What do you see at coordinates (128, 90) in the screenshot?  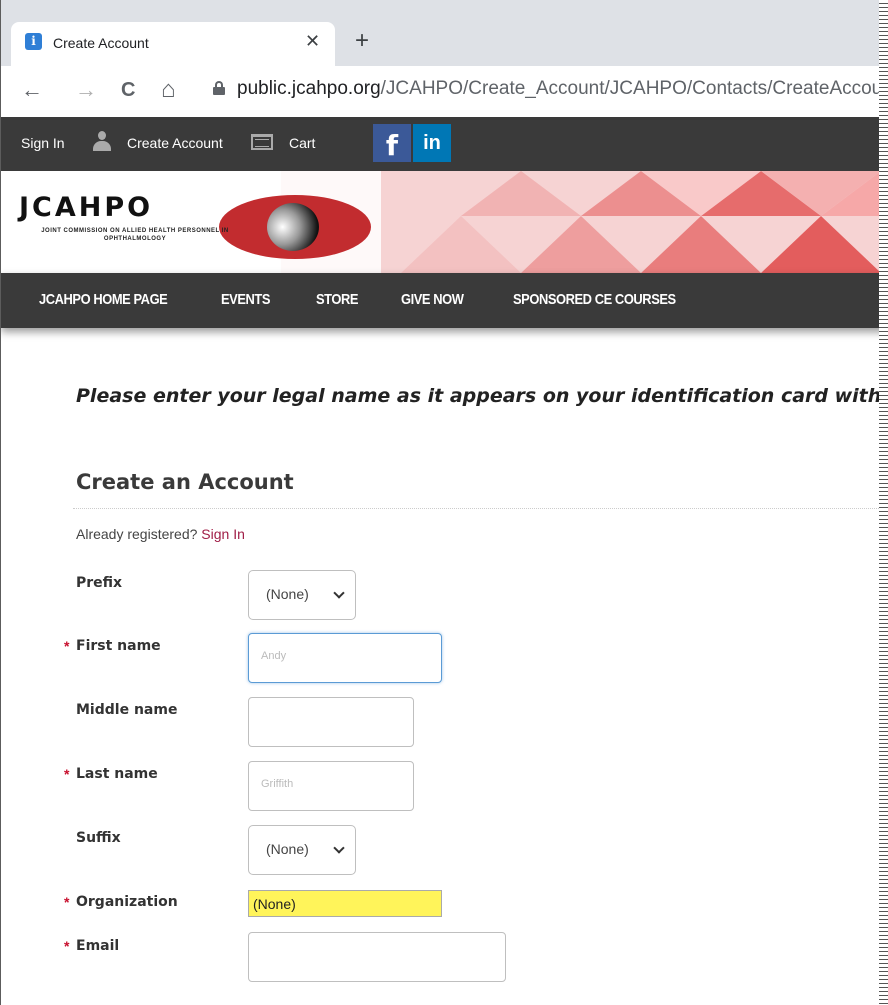 I see `reload-icon: C` at bounding box center [128, 90].